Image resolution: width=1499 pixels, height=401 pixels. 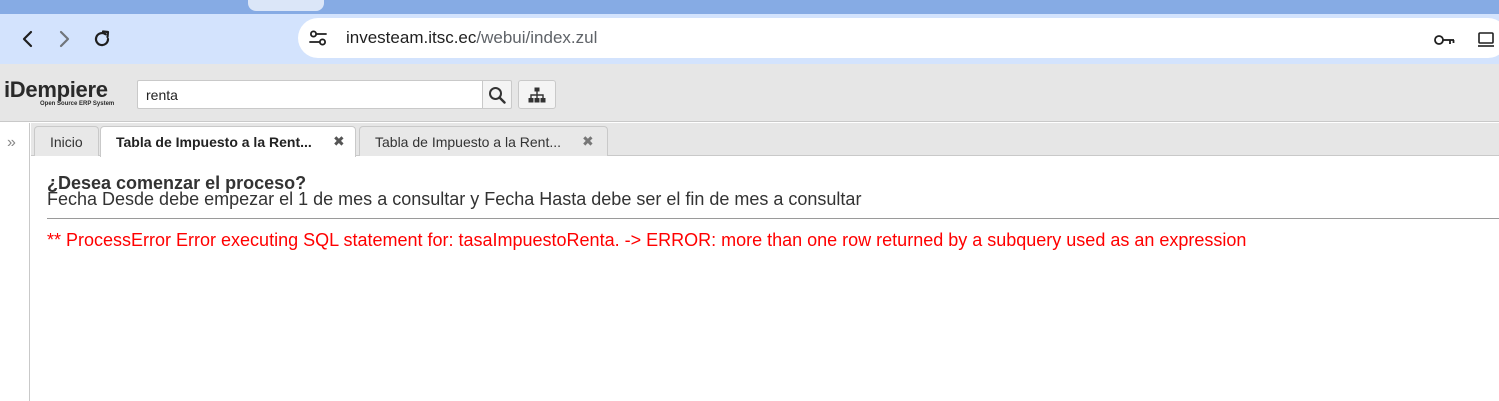 I want to click on menu-tree-button, so click(x=537, y=94).